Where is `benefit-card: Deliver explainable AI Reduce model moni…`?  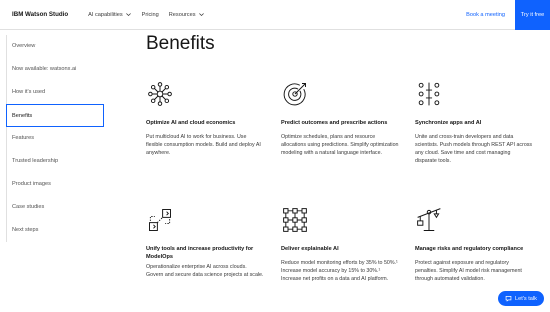 benefit-card: Deliver explainable AI Reduce model moni… is located at coordinates (340, 244).